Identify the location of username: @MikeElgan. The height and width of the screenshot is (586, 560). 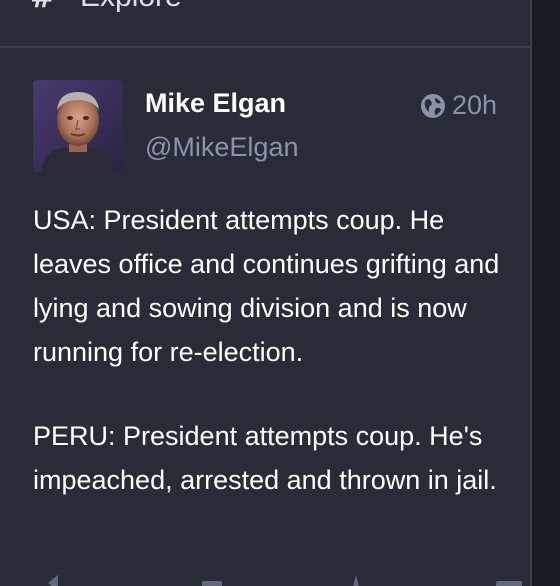
(221, 147).